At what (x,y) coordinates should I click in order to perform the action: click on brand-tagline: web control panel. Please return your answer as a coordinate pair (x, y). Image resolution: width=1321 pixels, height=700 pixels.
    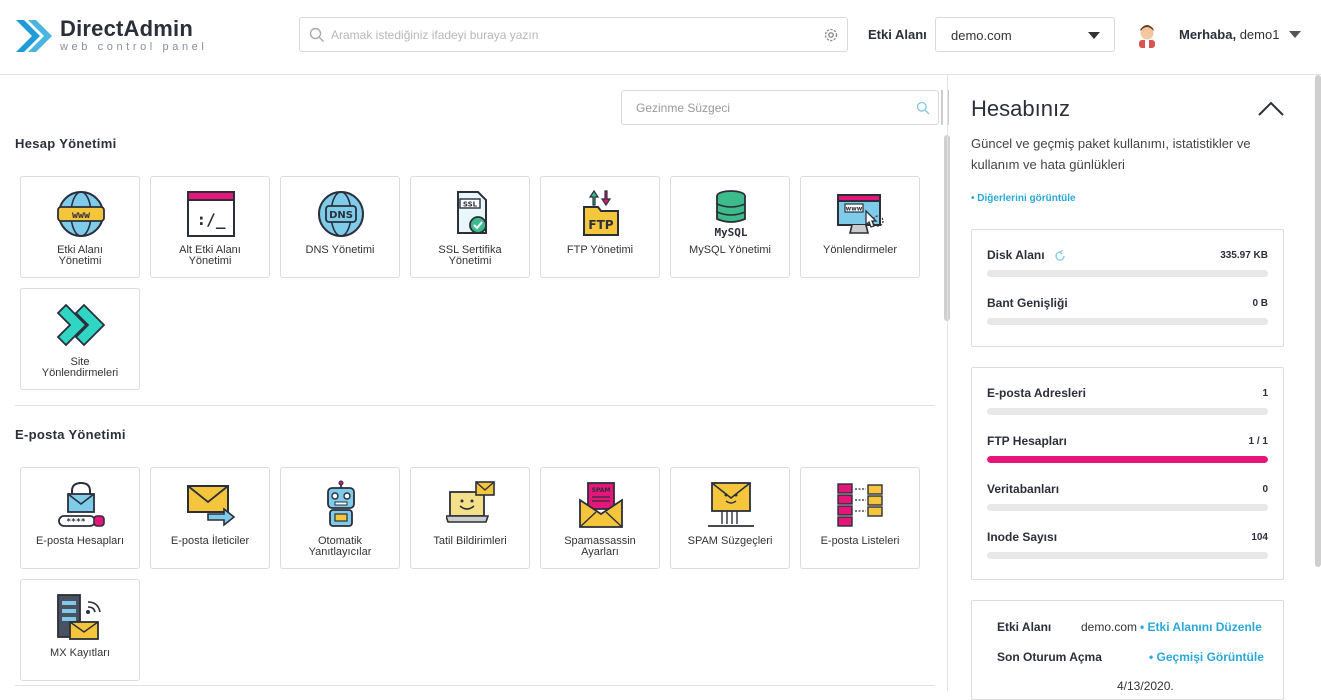
    Looking at the image, I should click on (134, 47).